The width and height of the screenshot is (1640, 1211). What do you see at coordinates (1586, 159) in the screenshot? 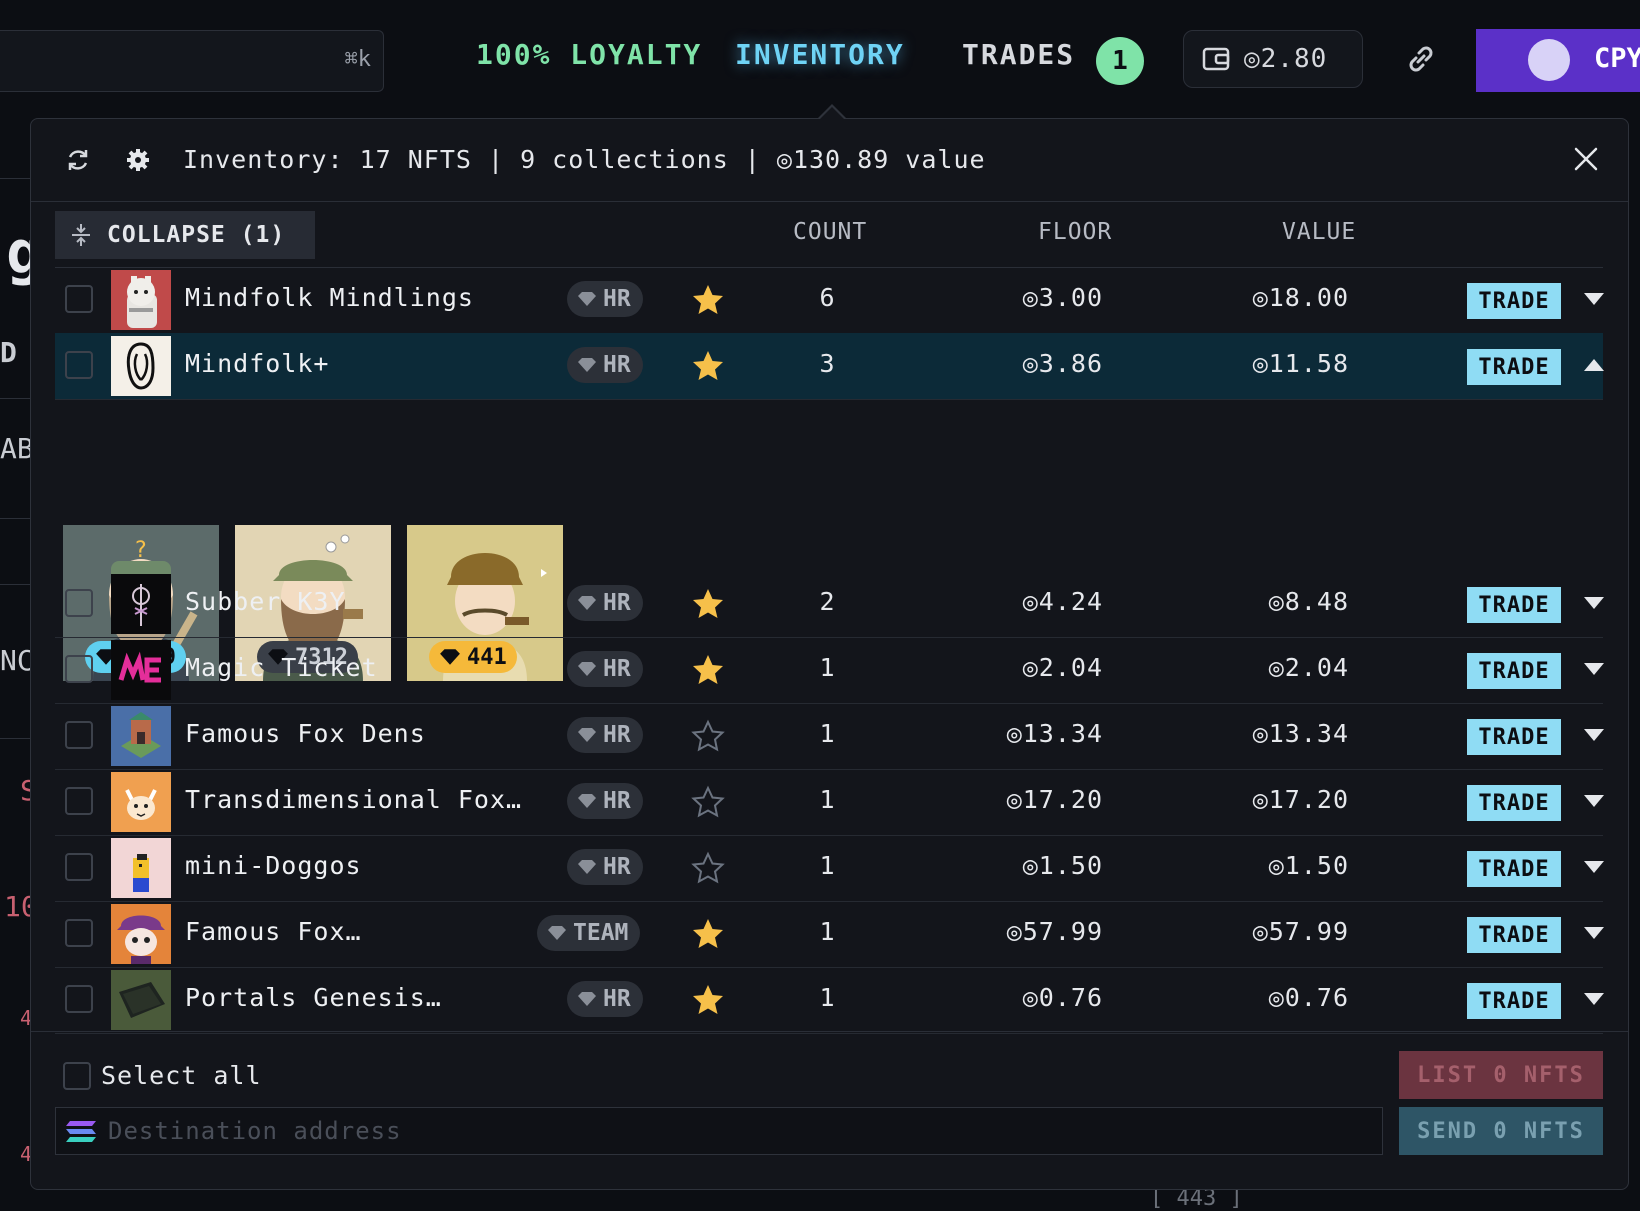
I see `close-icon` at bounding box center [1586, 159].